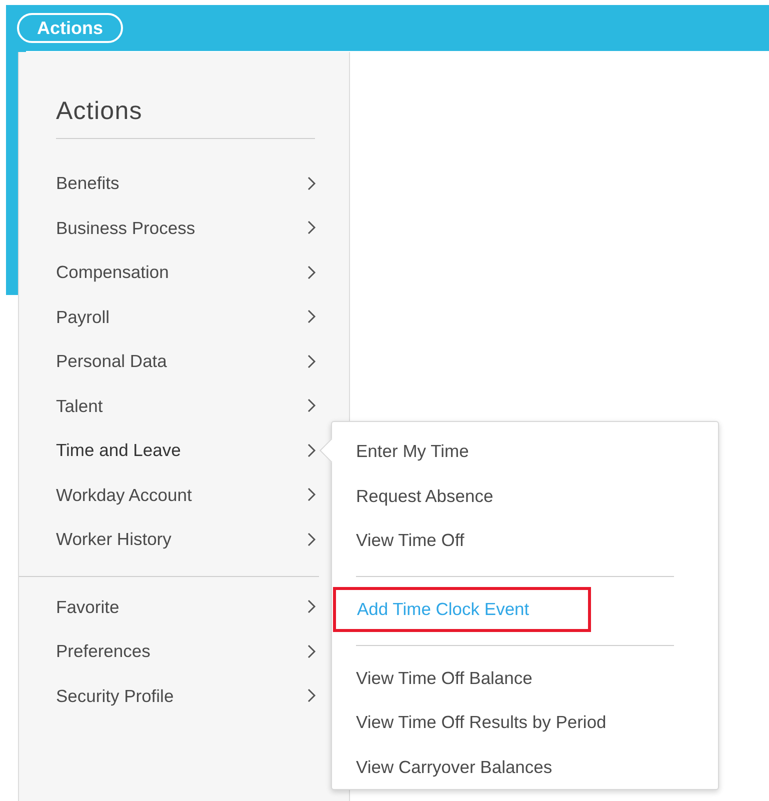 This screenshot has width=769, height=801. I want to click on menu-item: Favorite, so click(186, 606).